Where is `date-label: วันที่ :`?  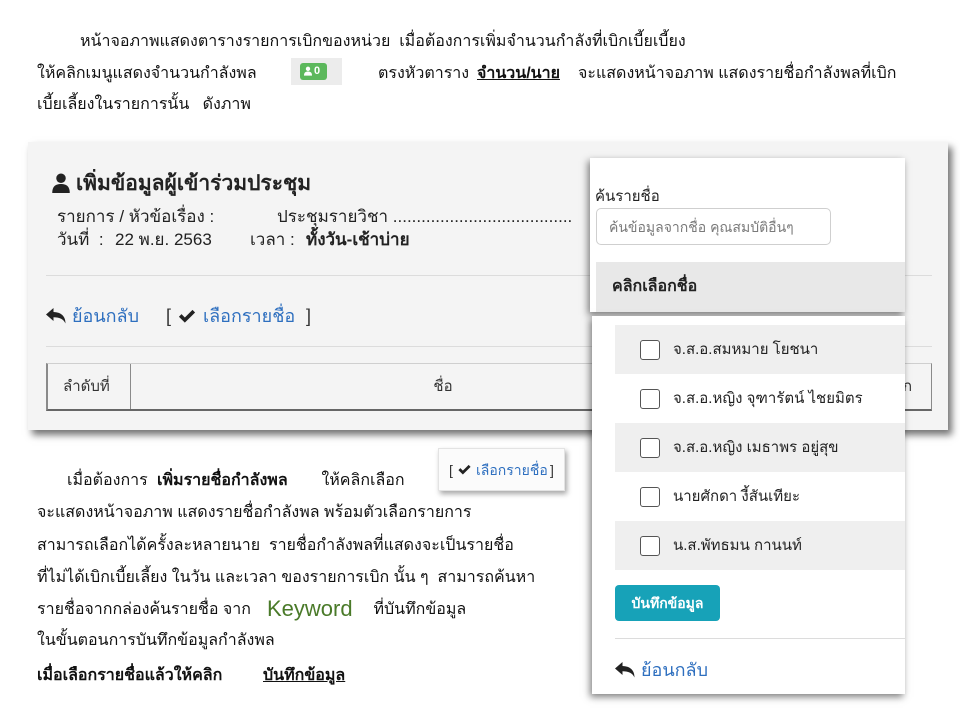
date-label: วันที่ : is located at coordinates (80, 239).